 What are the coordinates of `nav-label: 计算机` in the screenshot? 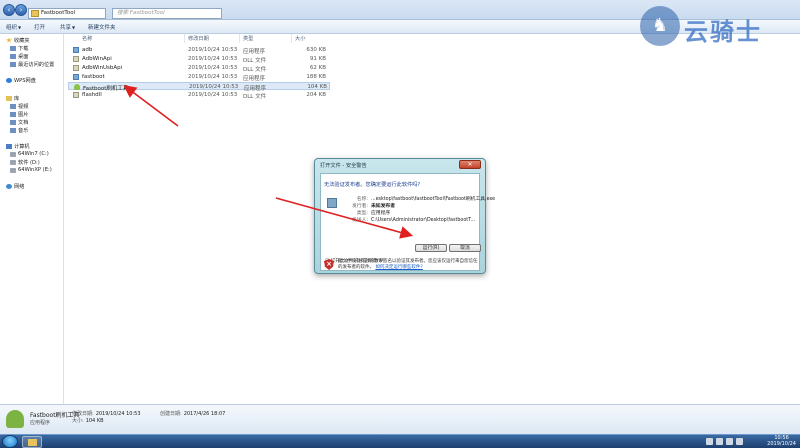 It's located at (22, 146).